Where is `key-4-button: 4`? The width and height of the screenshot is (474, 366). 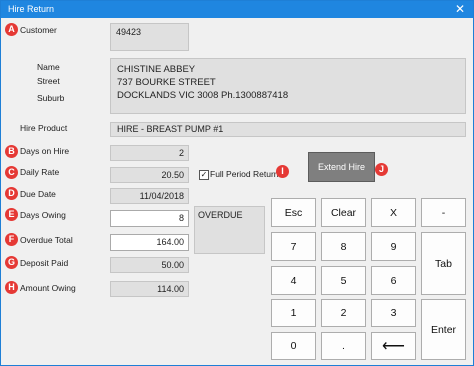
key-4-button: 4 is located at coordinates (293, 280).